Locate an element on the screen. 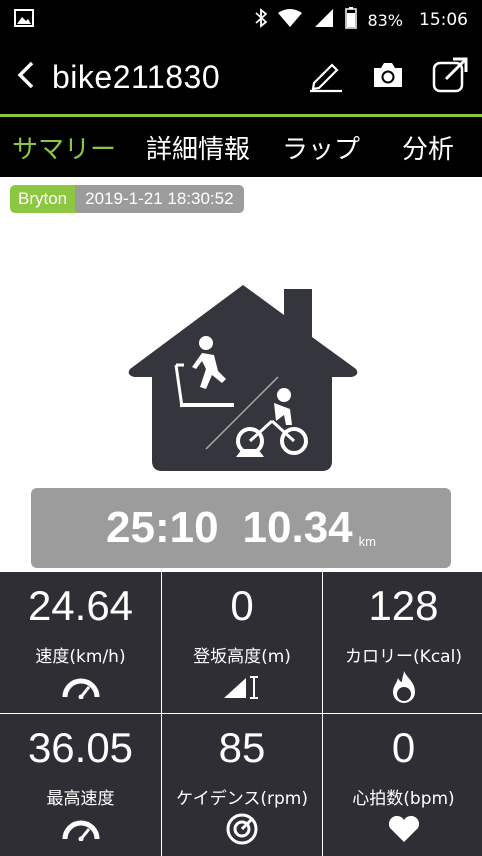  camera-icon is located at coordinates (388, 77).